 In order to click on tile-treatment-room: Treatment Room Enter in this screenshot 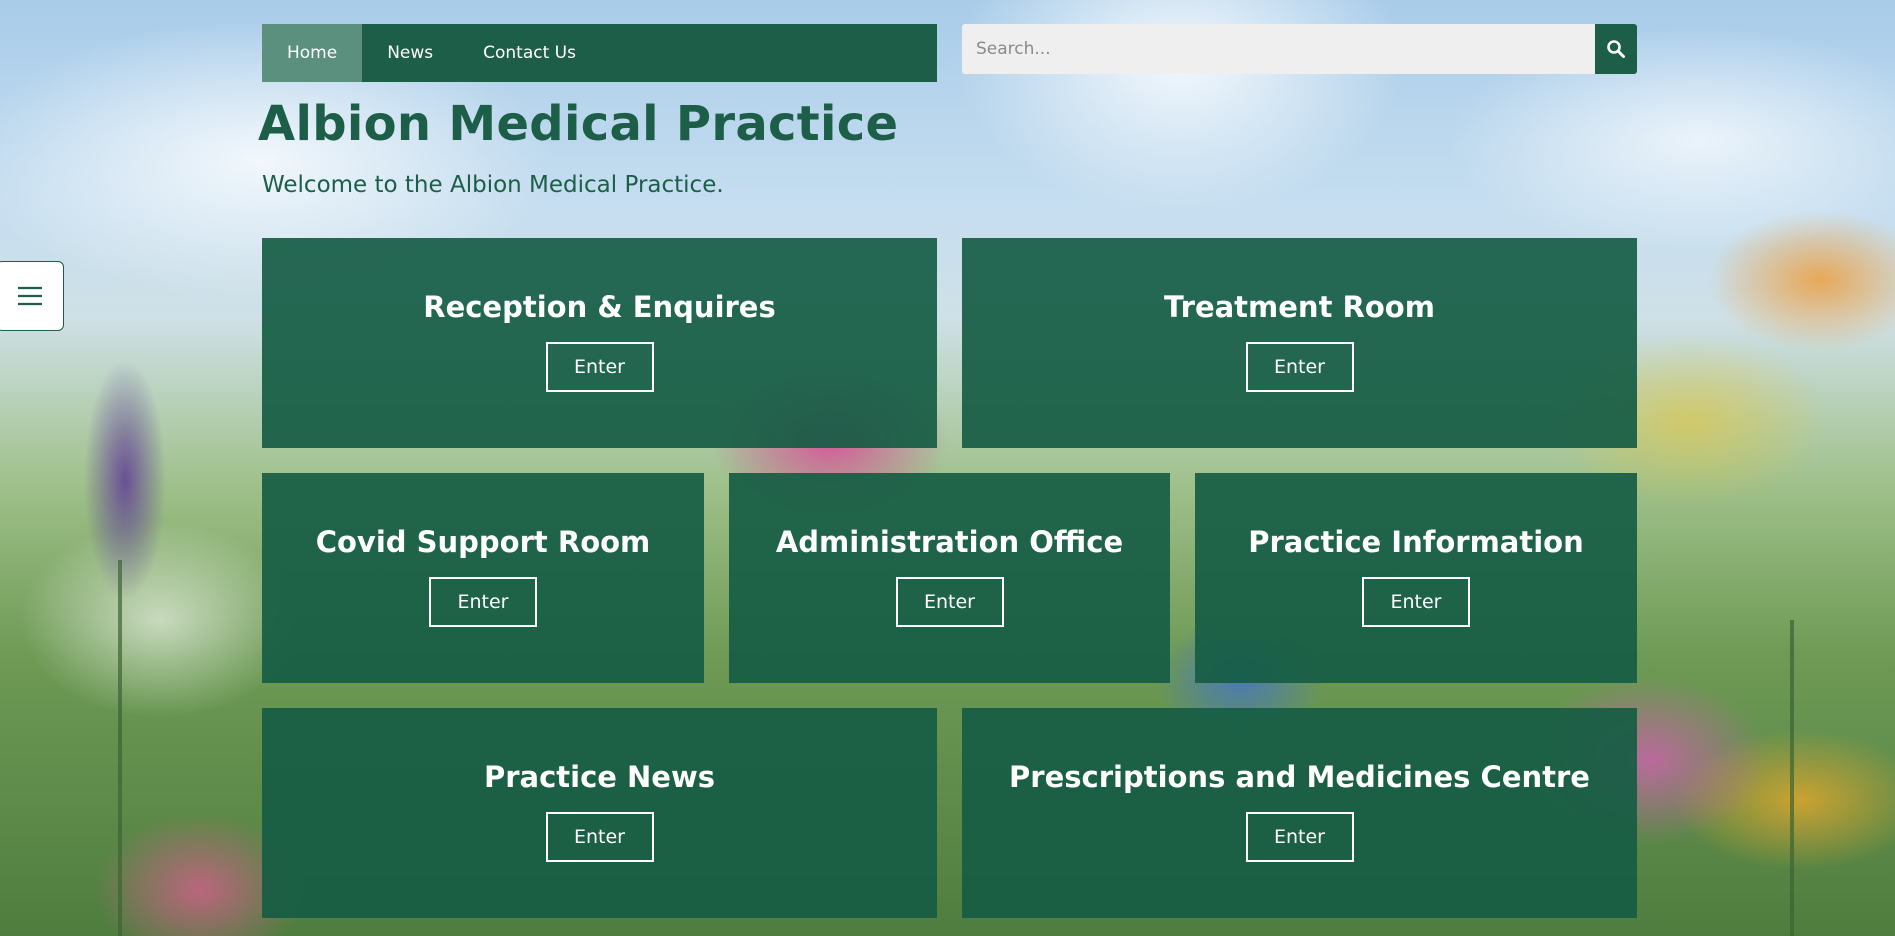, I will do `click(1299, 343)`.